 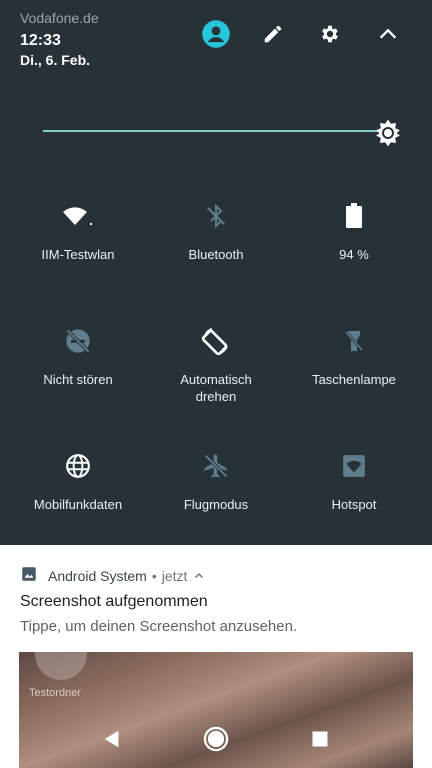 I want to click on tile-auto-rotate: Automatisch drehen, so click(x=216, y=364).